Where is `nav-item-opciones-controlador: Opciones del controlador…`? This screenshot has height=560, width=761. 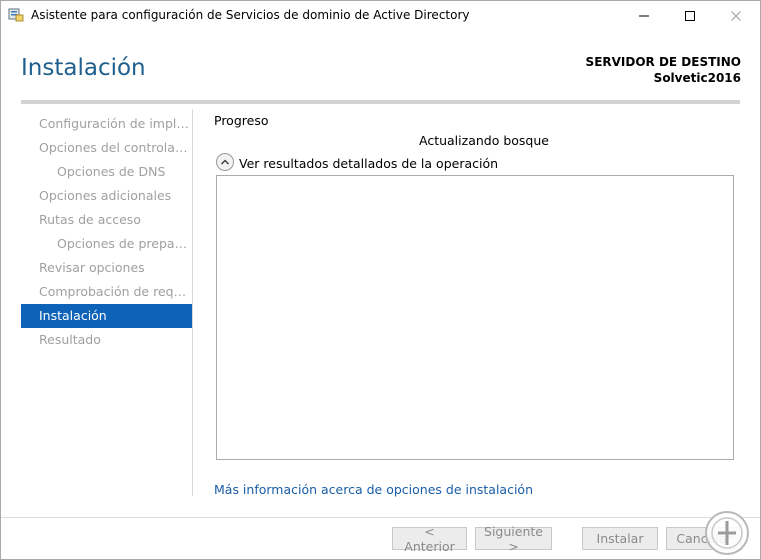
nav-item-opciones-controlador: Opciones del controlador… is located at coordinates (106, 148).